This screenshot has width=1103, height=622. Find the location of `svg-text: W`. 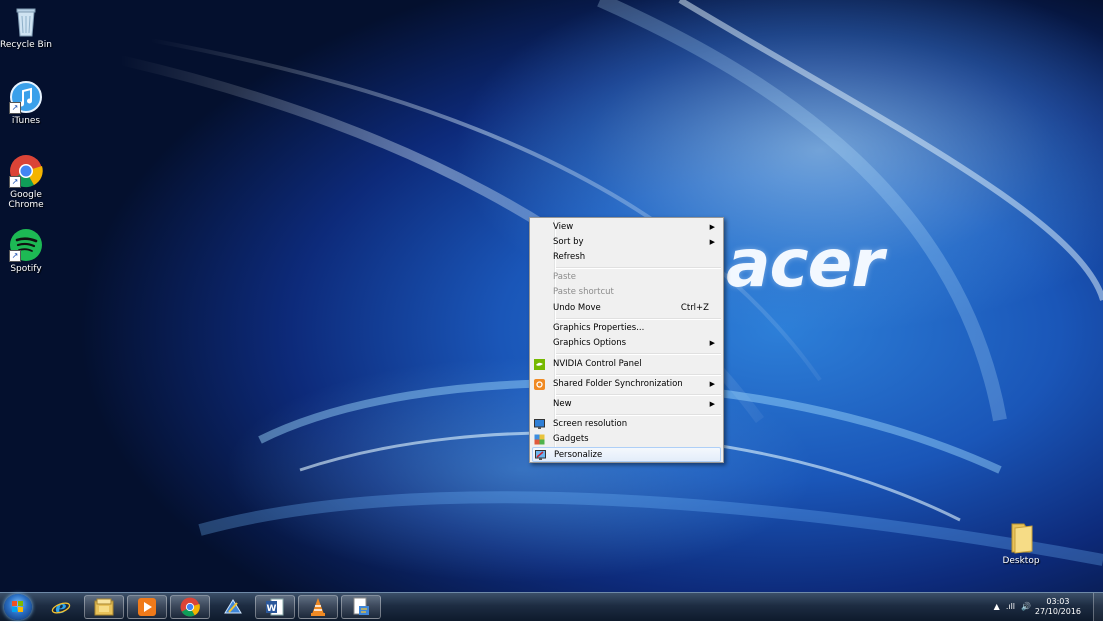

svg-text: W is located at coordinates (272, 609).